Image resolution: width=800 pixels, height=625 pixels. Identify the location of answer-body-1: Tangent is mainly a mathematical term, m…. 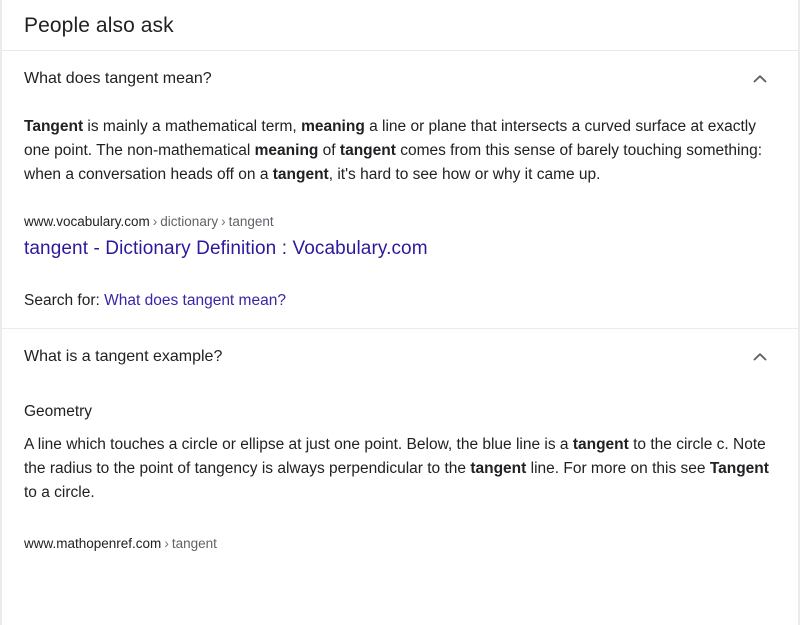
(400, 146).